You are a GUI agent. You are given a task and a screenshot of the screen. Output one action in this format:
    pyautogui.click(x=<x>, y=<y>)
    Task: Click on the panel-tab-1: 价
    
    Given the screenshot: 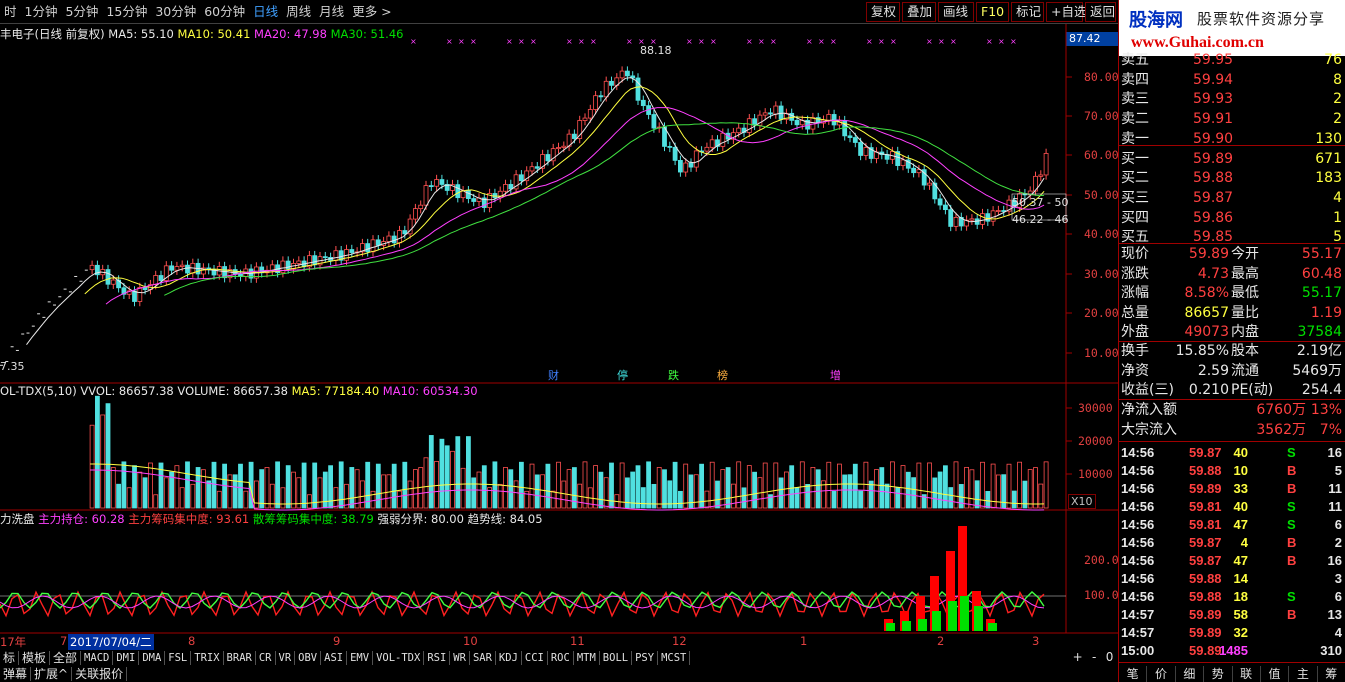 What is the action you would take?
    pyautogui.click(x=1161, y=674)
    